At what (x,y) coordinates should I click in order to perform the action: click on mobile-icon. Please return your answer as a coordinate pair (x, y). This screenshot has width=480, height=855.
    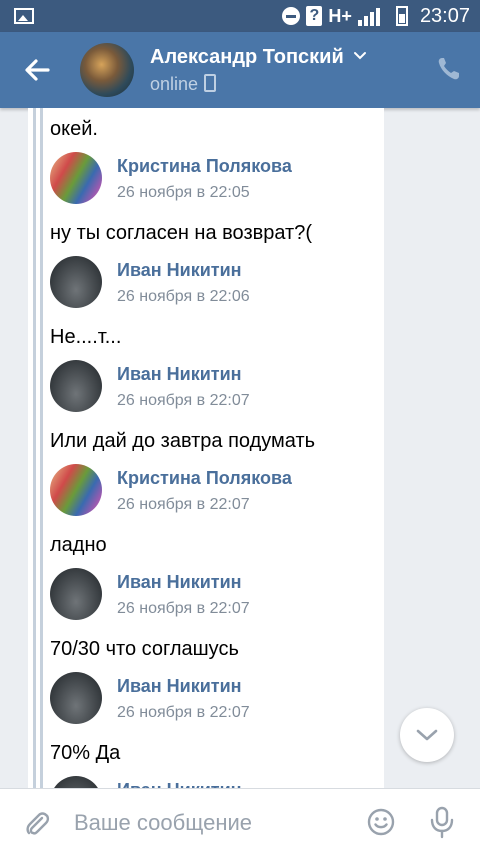
    Looking at the image, I should click on (210, 83).